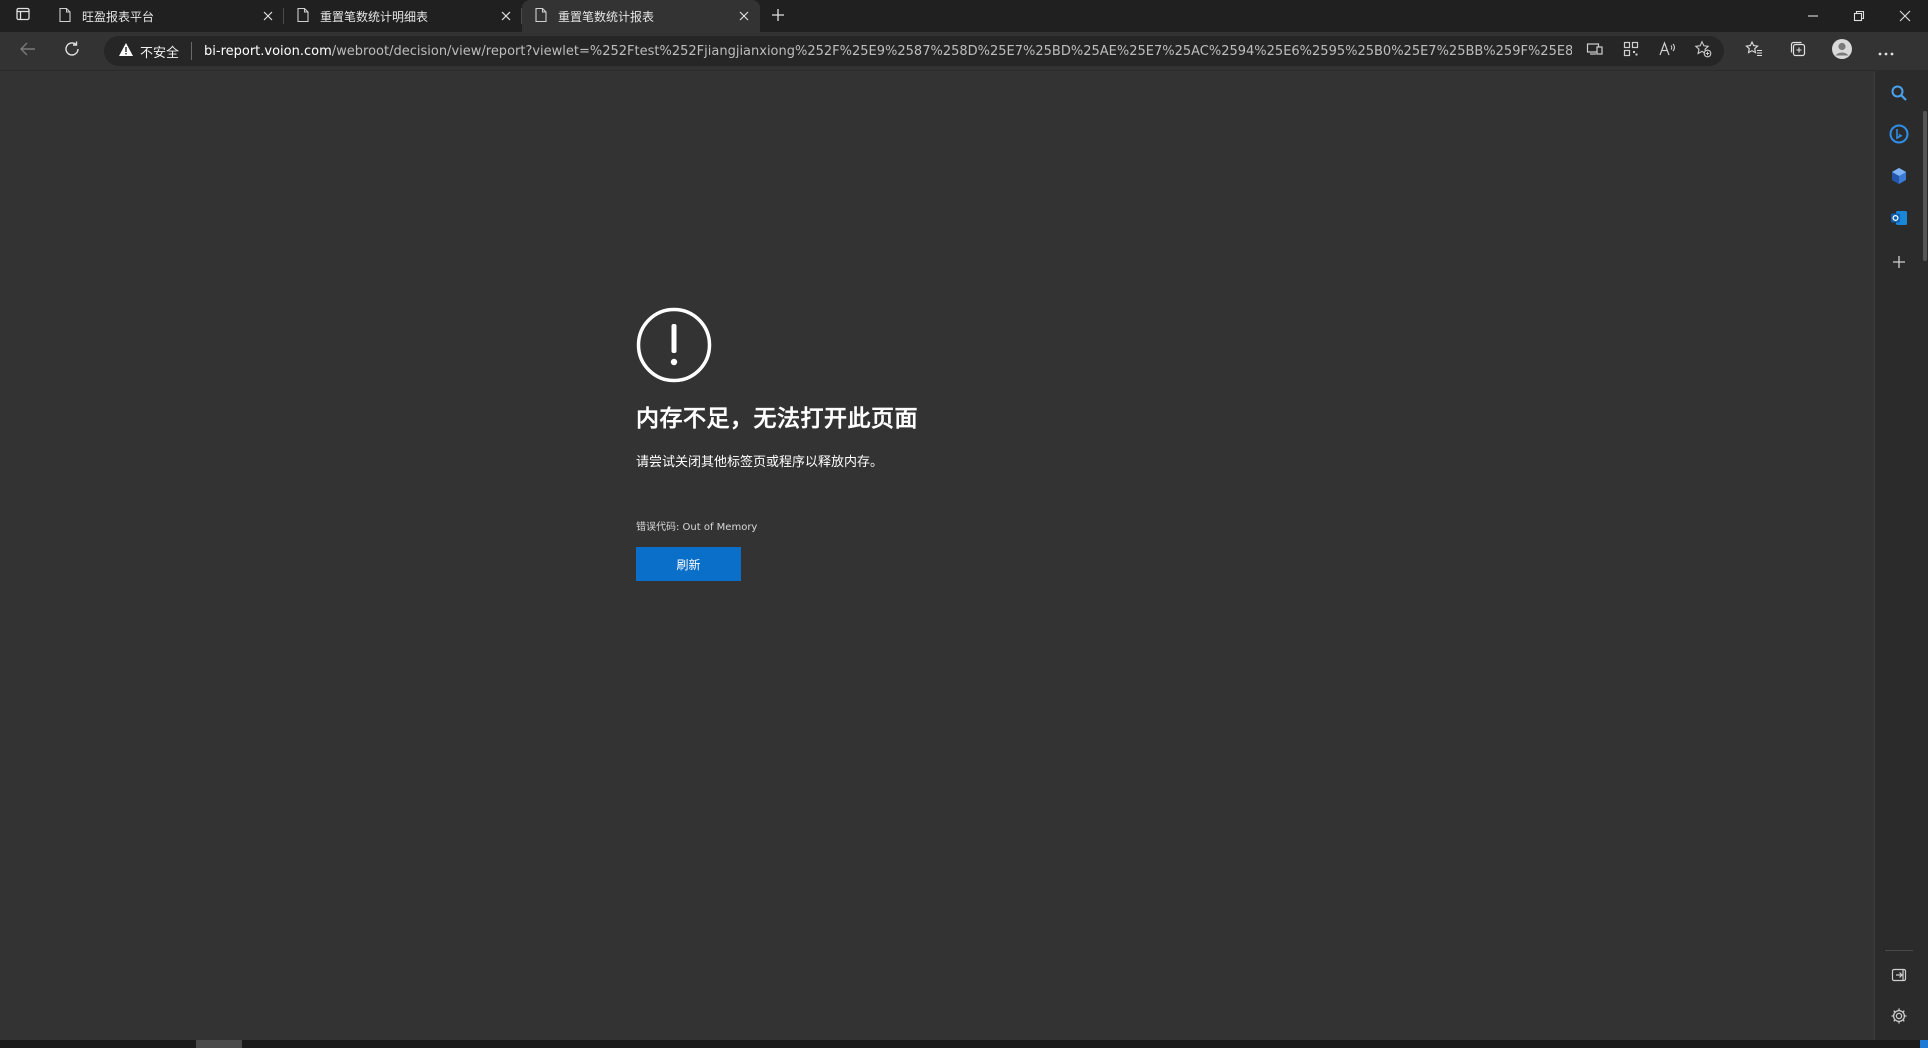  I want to click on sidebar-add-button, so click(1899, 263).